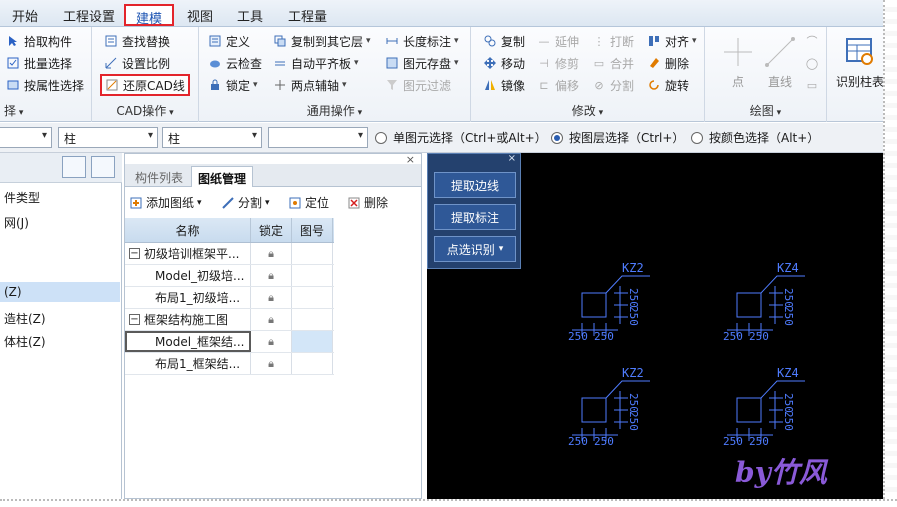  I want to click on by-layer-radio: 按图层选择（Ctrl+）, so click(617, 137).